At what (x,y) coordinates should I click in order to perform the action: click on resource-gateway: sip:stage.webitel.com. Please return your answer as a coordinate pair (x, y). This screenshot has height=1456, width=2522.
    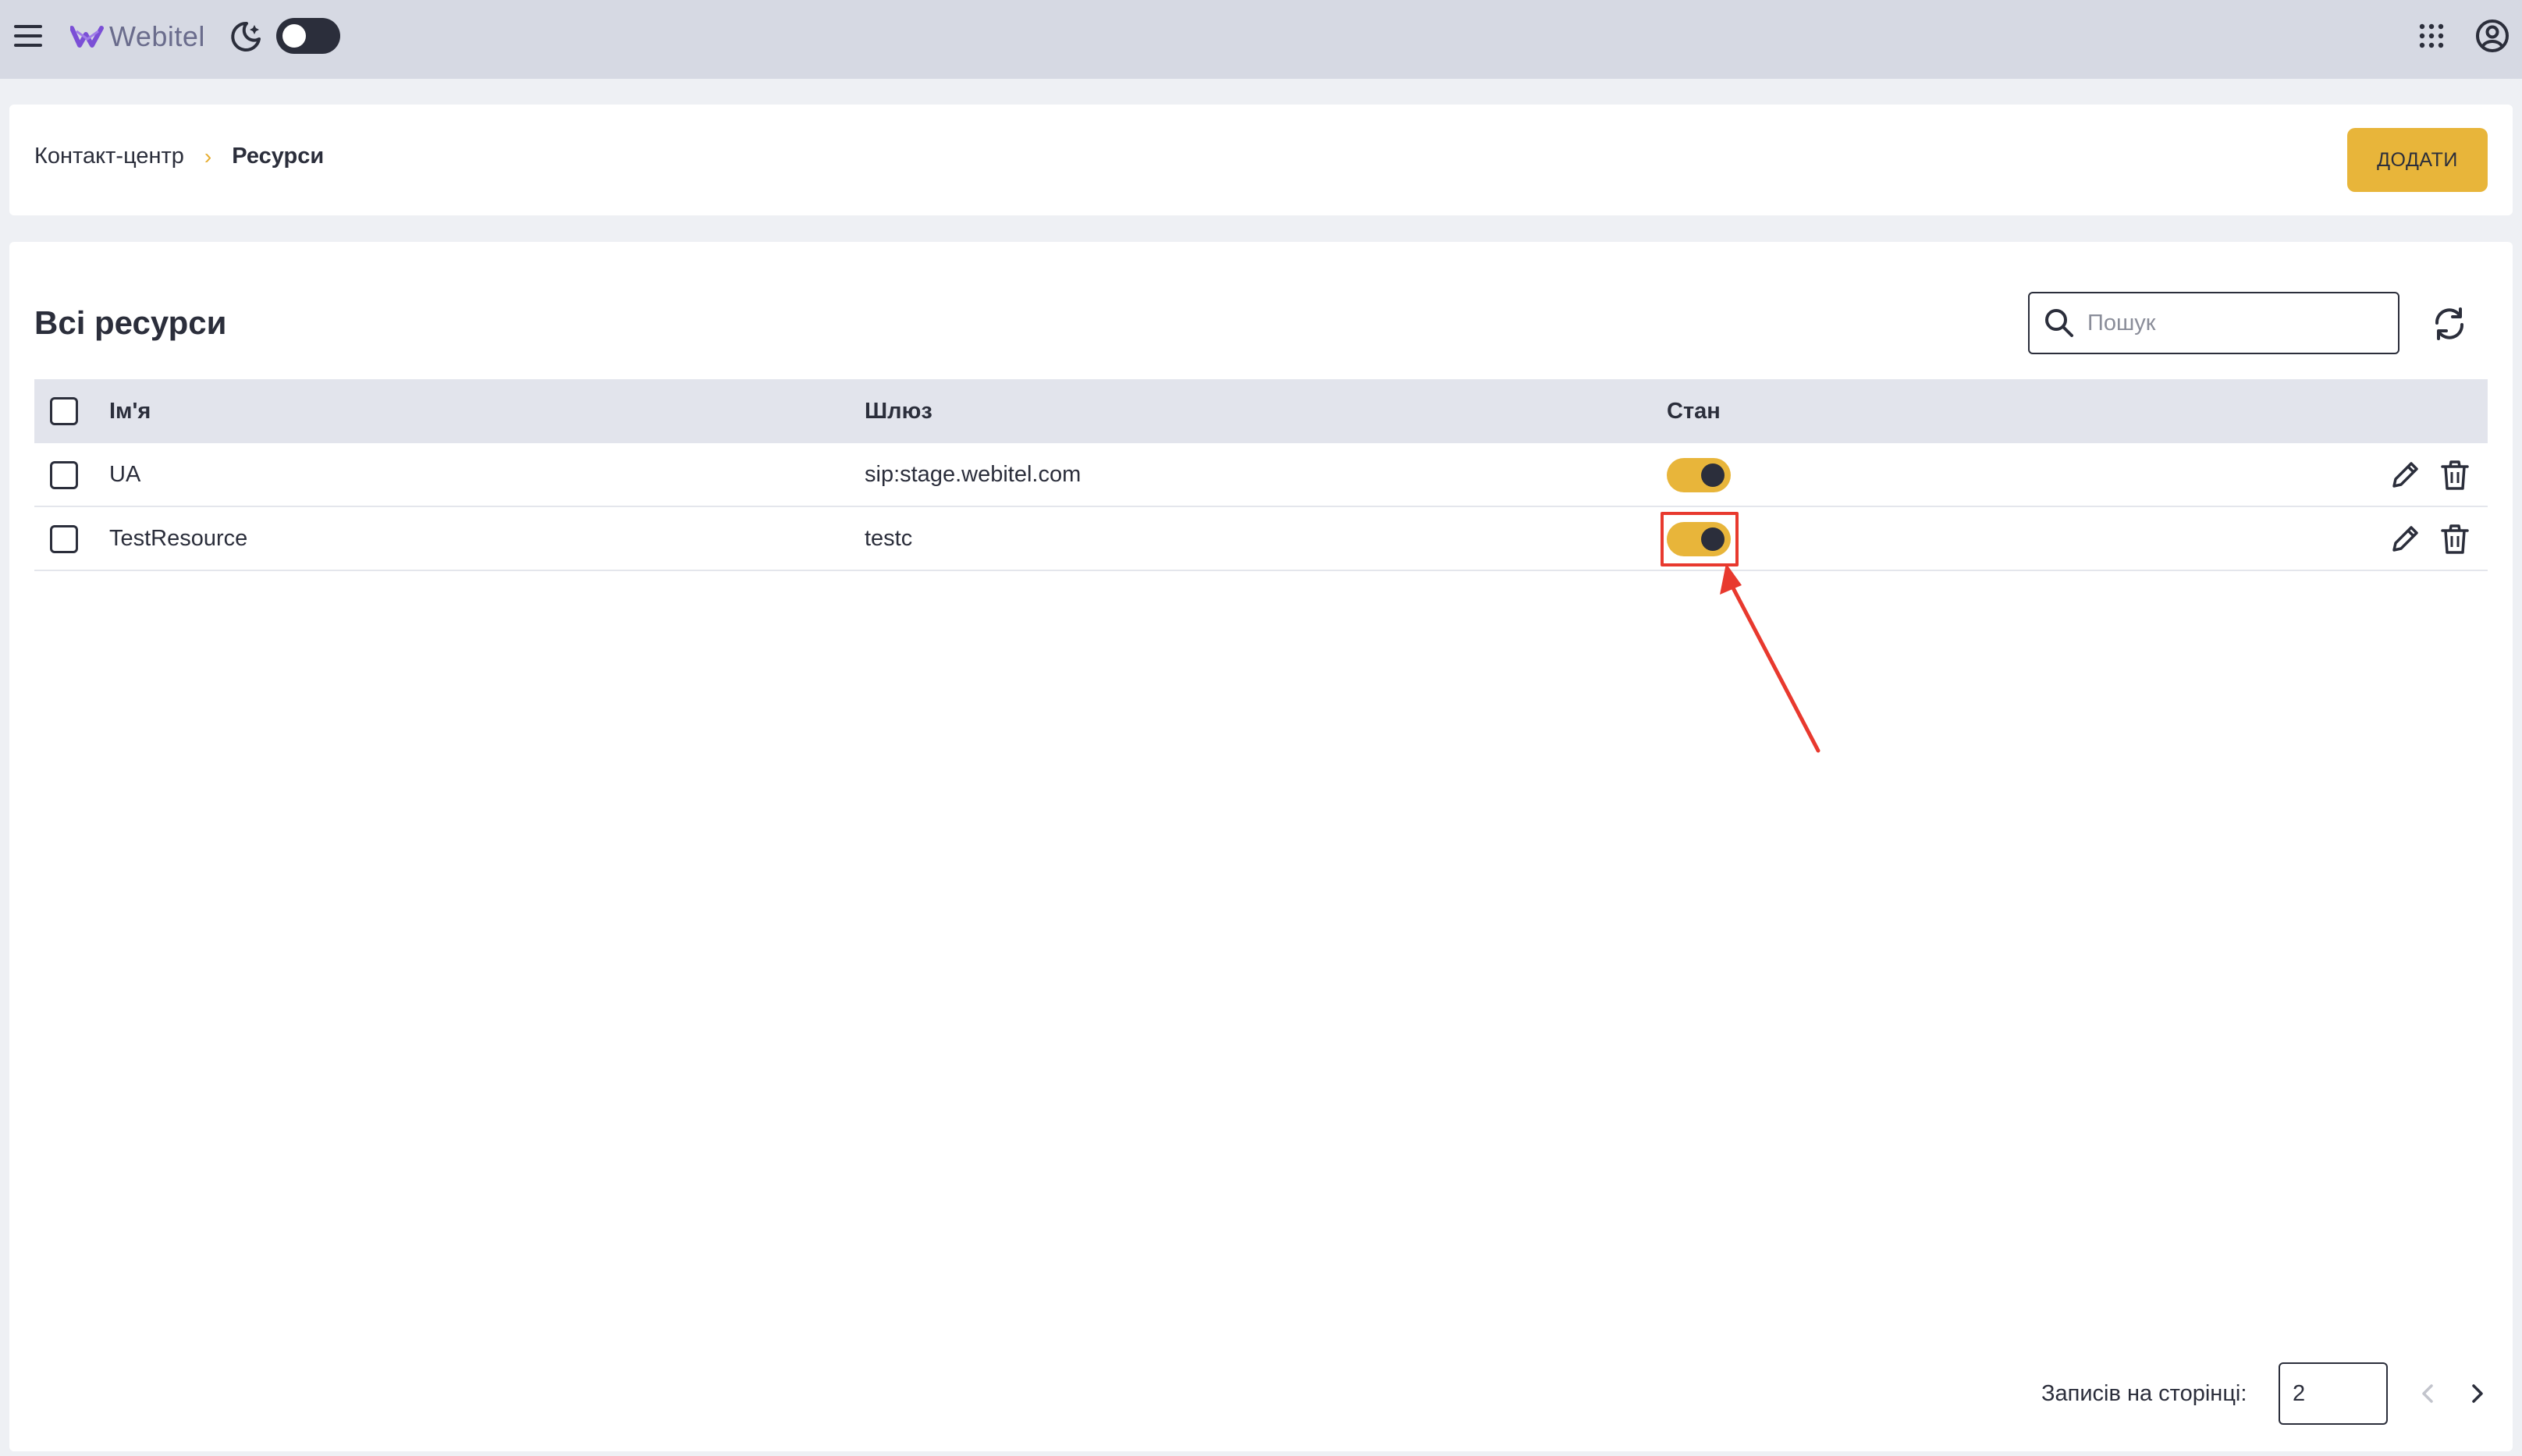
    Looking at the image, I should click on (974, 474).